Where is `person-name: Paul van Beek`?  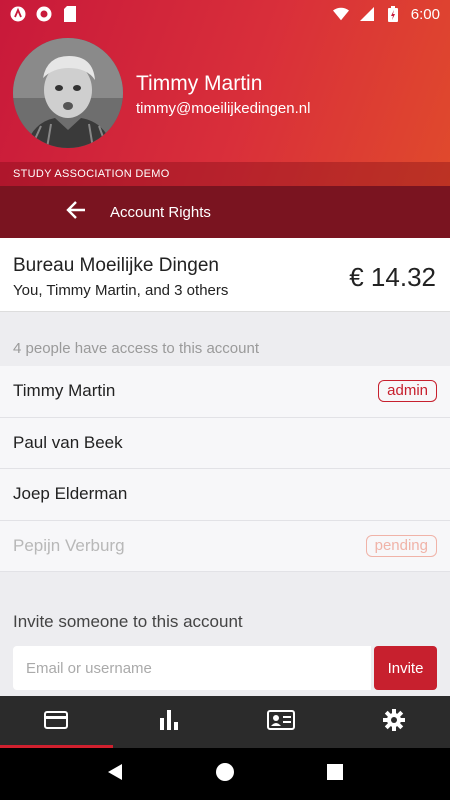 person-name: Paul van Beek is located at coordinates (68, 442).